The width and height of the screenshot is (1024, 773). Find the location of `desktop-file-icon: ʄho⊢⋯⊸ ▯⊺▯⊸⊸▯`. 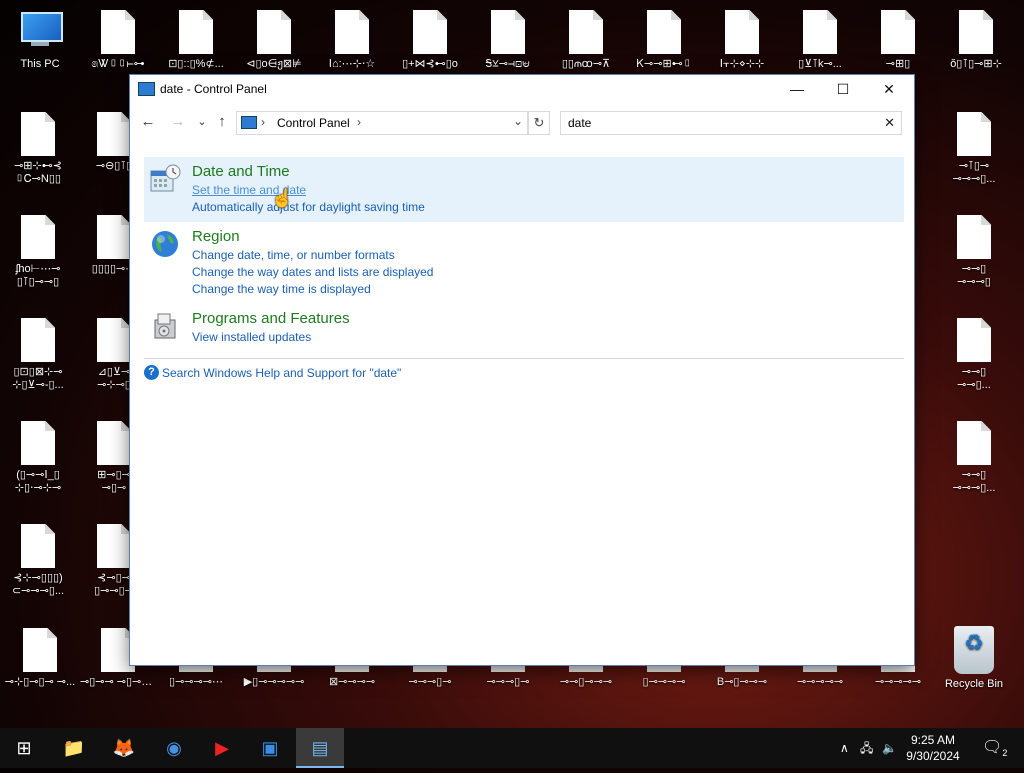

desktop-file-icon: ʄho⊢⋯⊸ ▯⊺▯⊸⊸▯ is located at coordinates (38, 252).